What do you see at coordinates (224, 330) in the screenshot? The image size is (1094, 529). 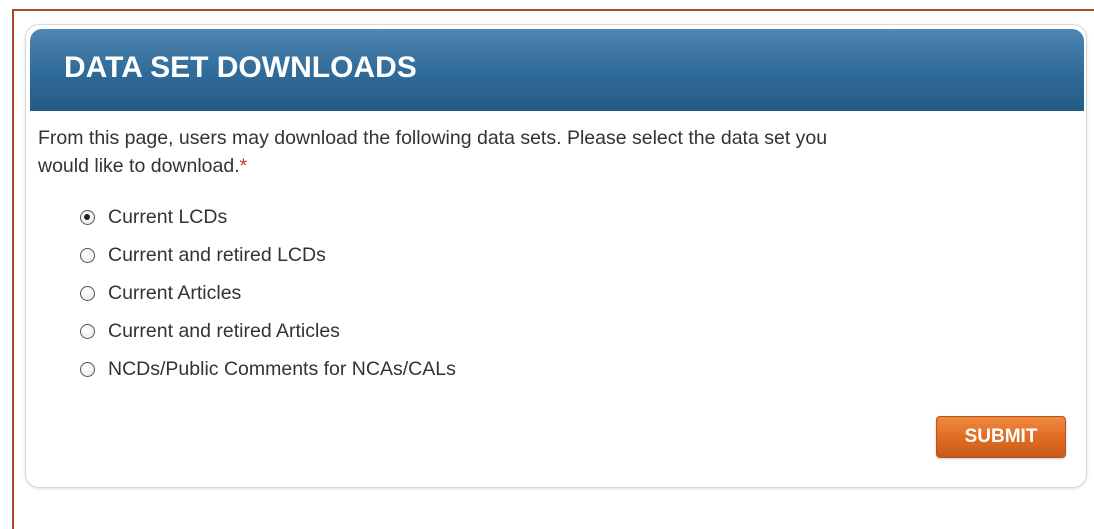 I see `option-label-current-and-retired-articles: Current and retired Articles` at bounding box center [224, 330].